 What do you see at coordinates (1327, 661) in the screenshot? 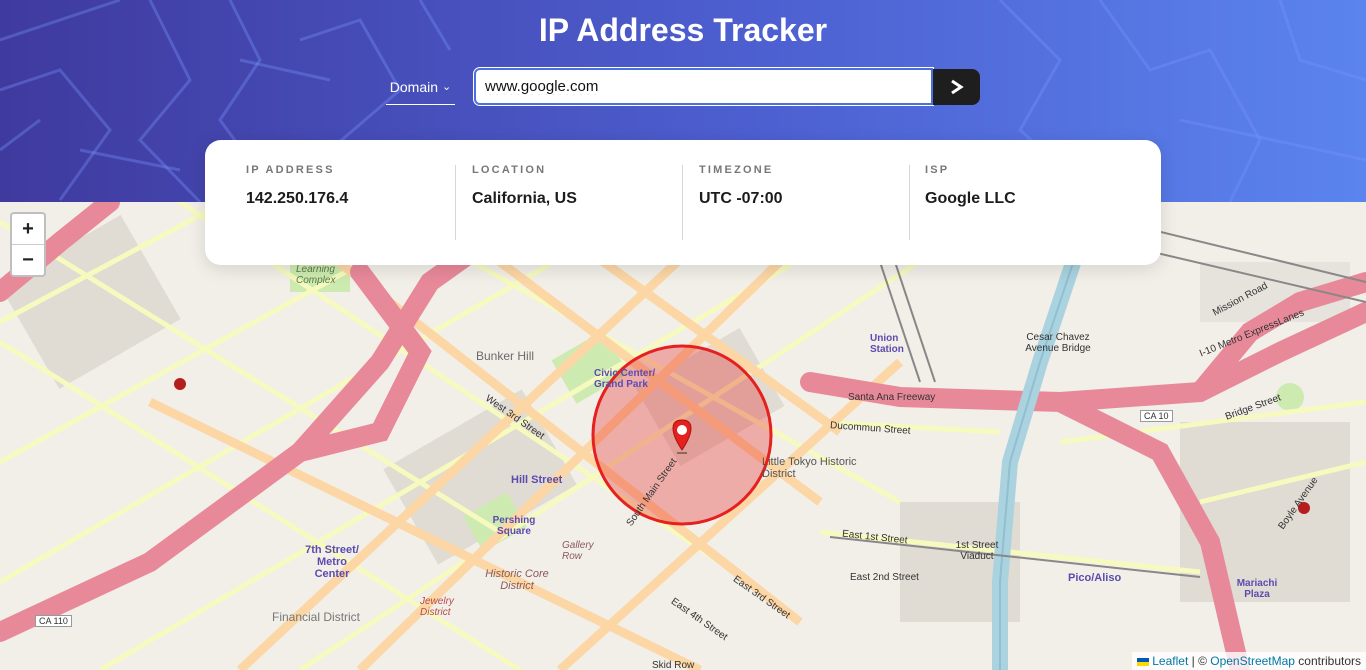
I see `attribution-suffix: contributors` at bounding box center [1327, 661].